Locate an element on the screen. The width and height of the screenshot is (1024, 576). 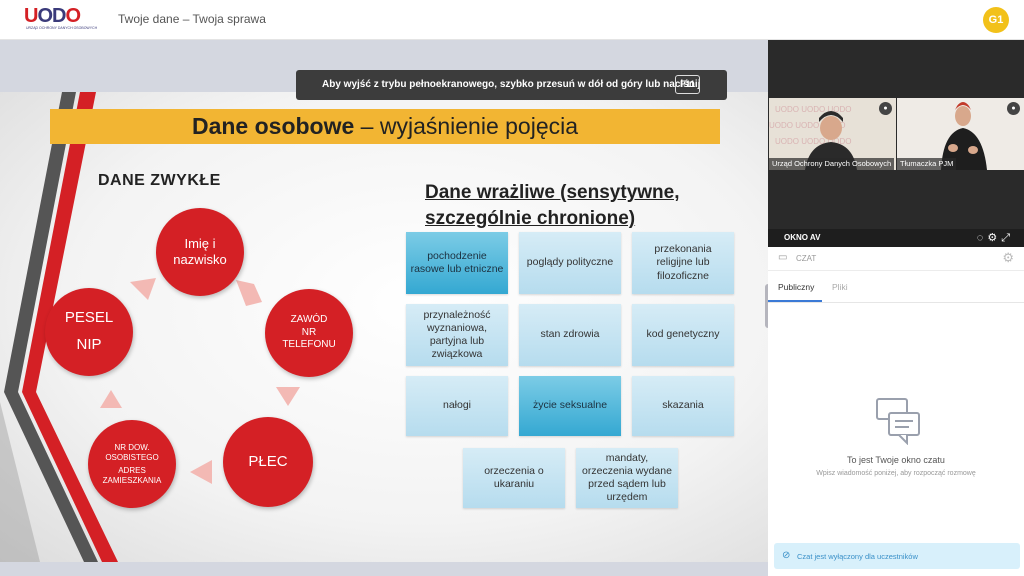
box-nalogi: nałogi is located at coordinates (457, 406).